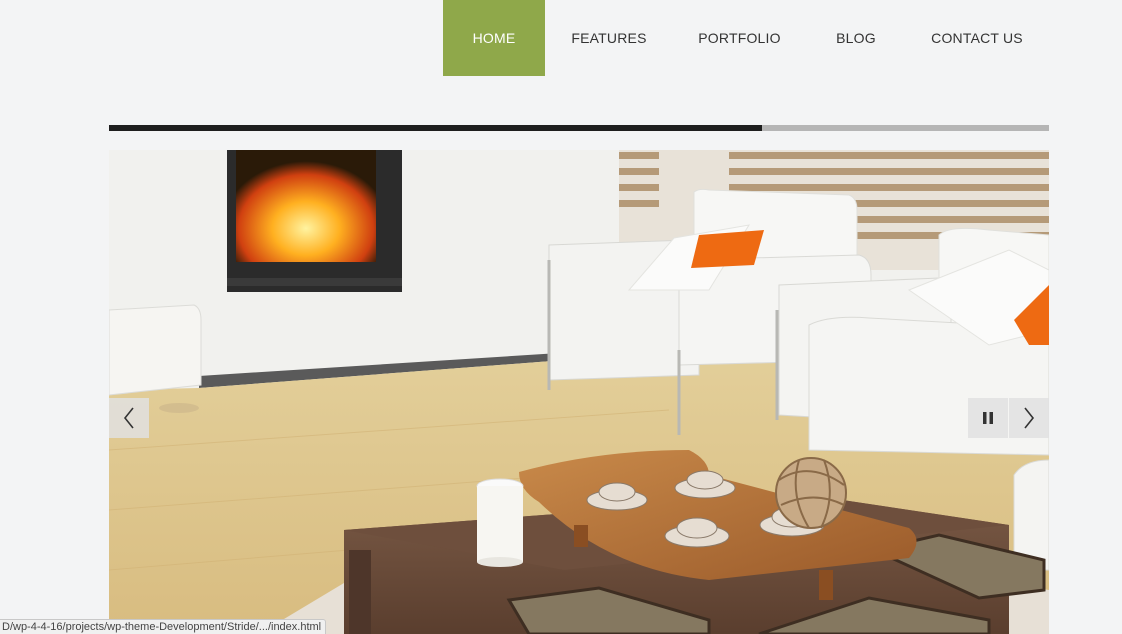  Describe the element at coordinates (609, 38) in the screenshot. I see `nav-features: FEATURES` at that location.